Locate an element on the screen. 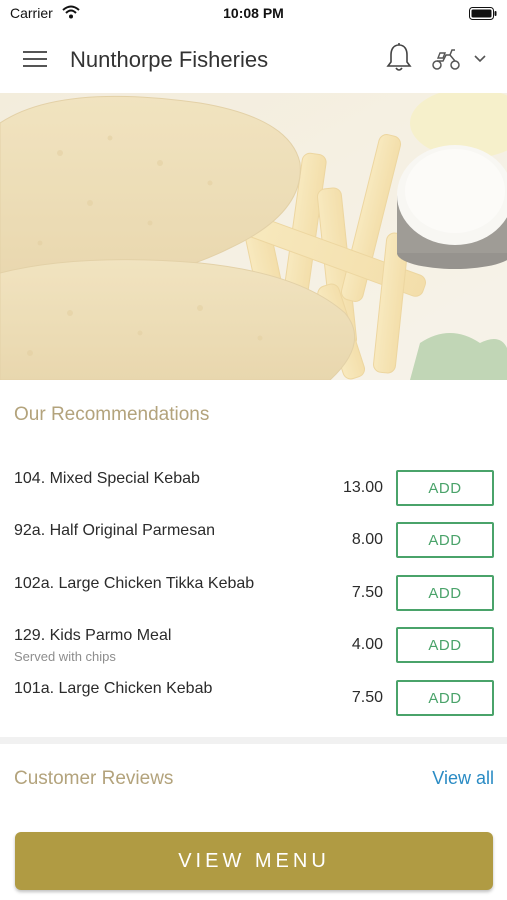  recommendations-title: Our Recommendations is located at coordinates (112, 414).